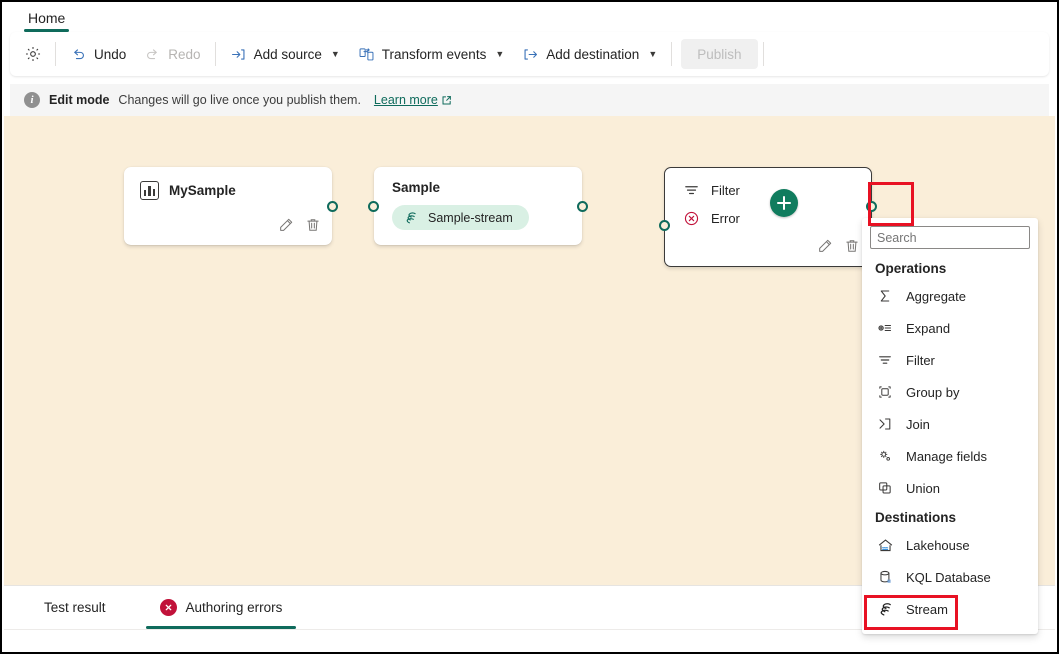 The width and height of the screenshot is (1059, 654). What do you see at coordinates (152, 54) in the screenshot?
I see `redo-icon` at bounding box center [152, 54].